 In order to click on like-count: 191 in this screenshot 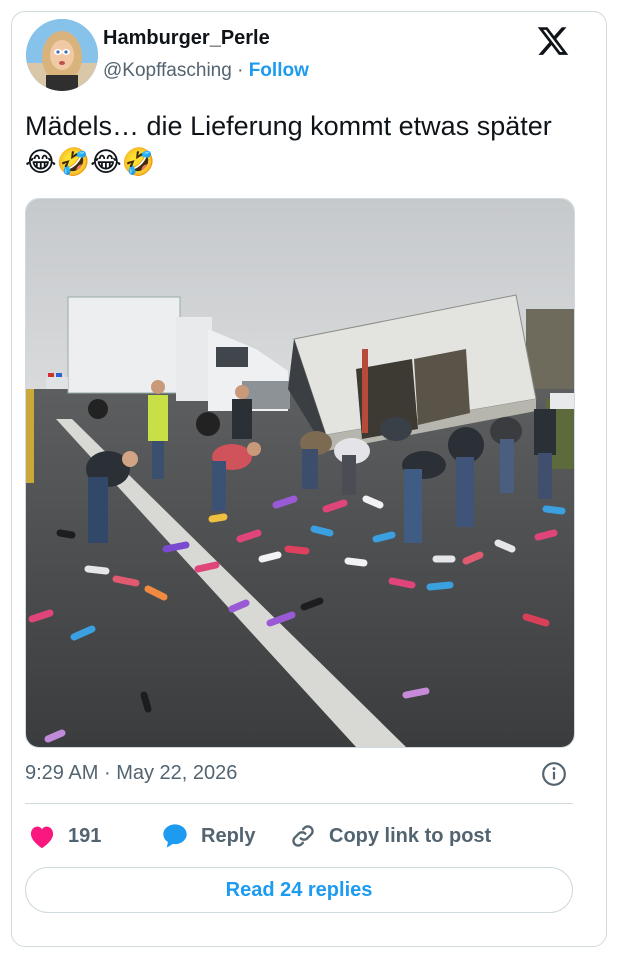, I will do `click(85, 835)`.